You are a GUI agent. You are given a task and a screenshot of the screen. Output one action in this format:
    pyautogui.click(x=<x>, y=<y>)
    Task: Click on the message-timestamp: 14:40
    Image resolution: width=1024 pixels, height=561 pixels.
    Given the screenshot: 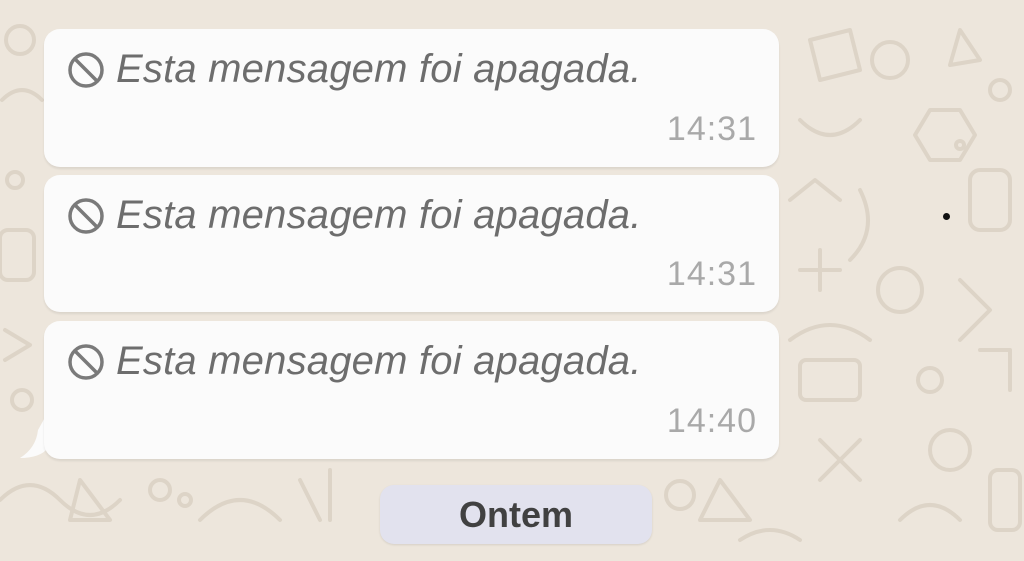 What is the action you would take?
    pyautogui.click(x=711, y=421)
    